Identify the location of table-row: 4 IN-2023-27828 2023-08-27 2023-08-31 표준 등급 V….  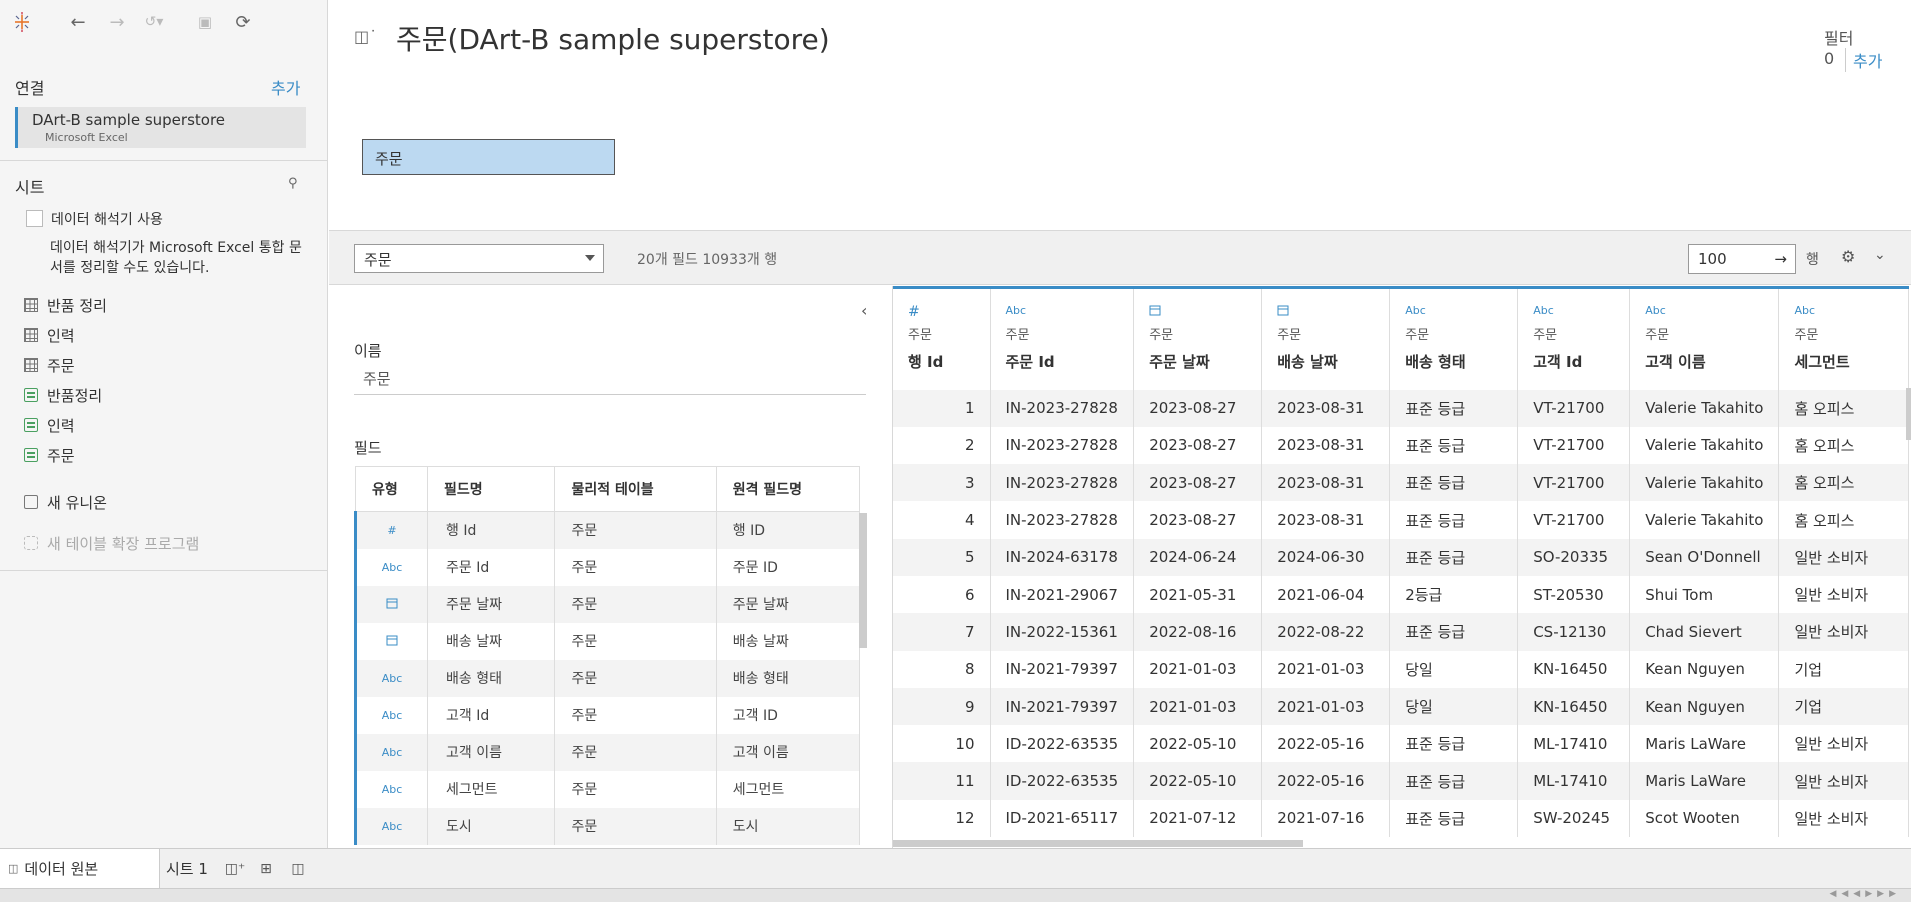
(1401, 520).